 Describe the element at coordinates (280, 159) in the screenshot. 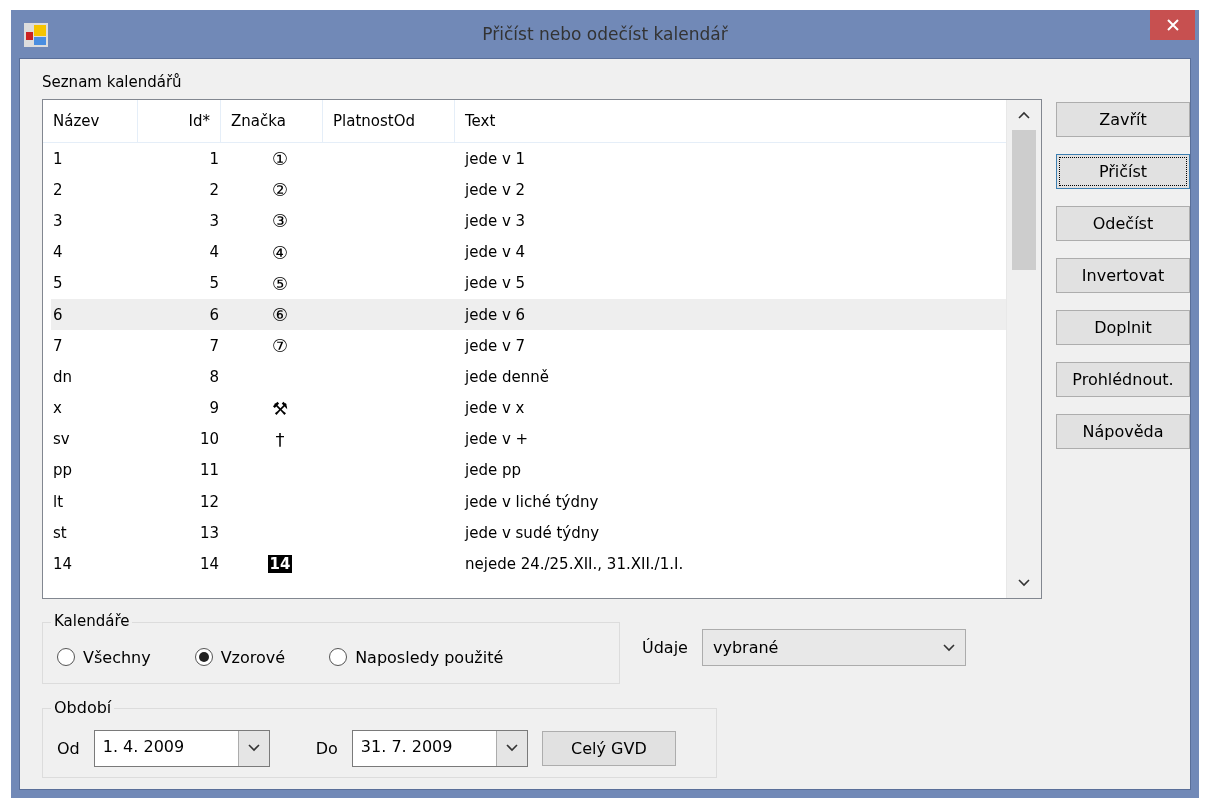

I see `table-cell: ①` at that location.